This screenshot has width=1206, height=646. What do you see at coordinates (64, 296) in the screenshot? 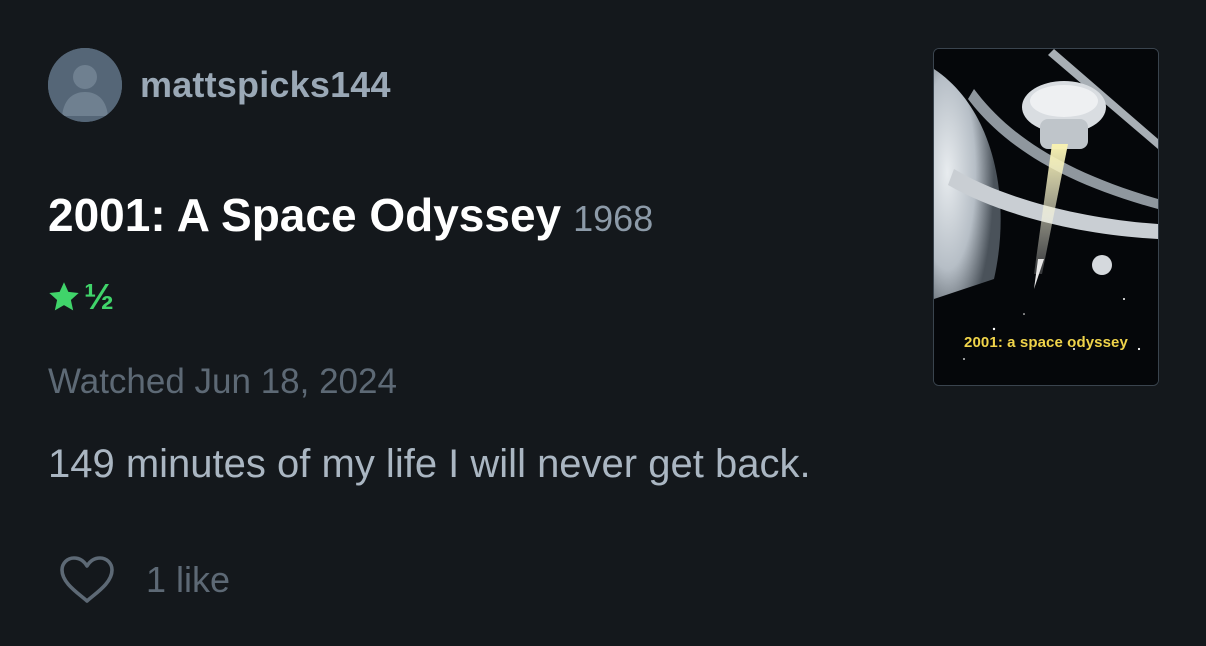
I see `star-icon` at bounding box center [64, 296].